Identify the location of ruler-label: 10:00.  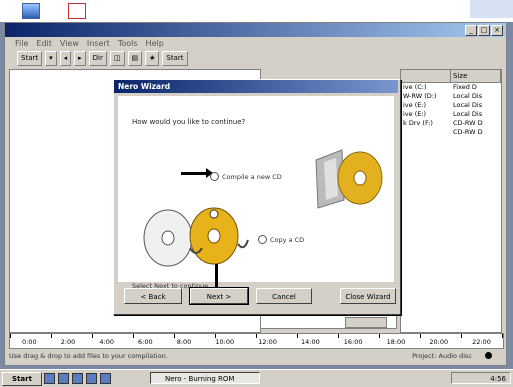
(225, 342).